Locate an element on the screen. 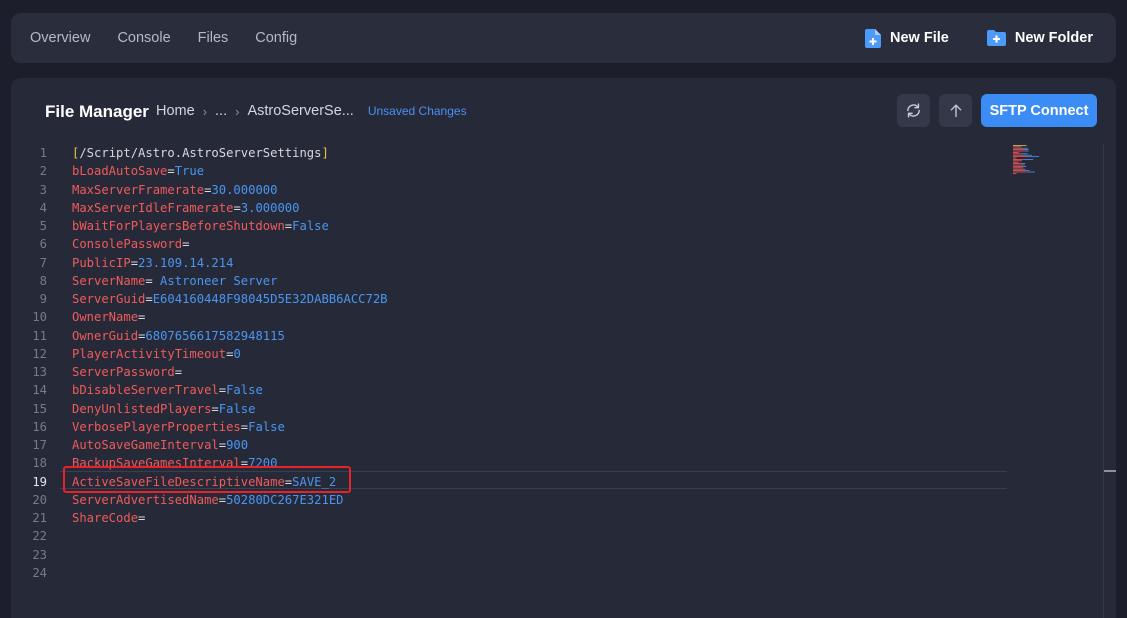 The width and height of the screenshot is (1127, 618). setting-key: ConsolePassword is located at coordinates (127, 244).